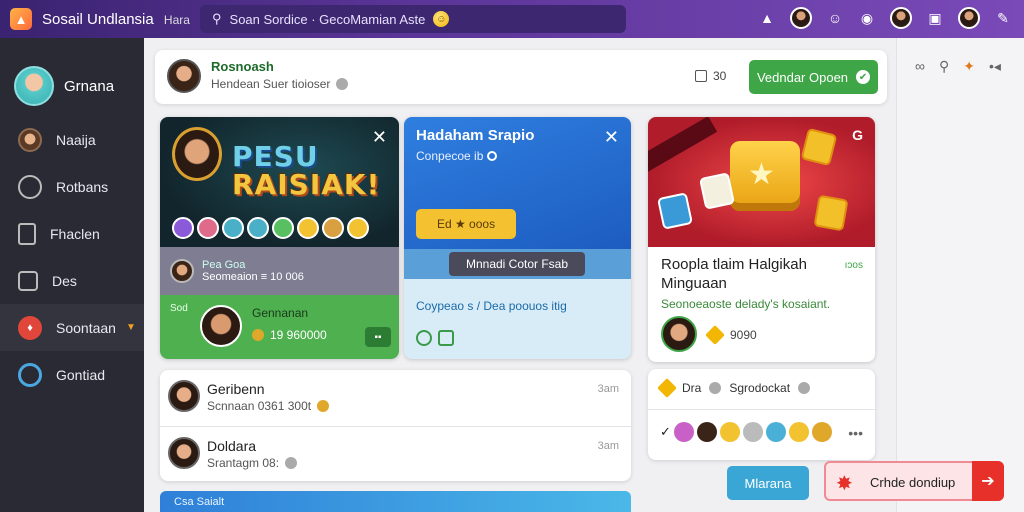  I want to click on game-tile, so click(717, 191).